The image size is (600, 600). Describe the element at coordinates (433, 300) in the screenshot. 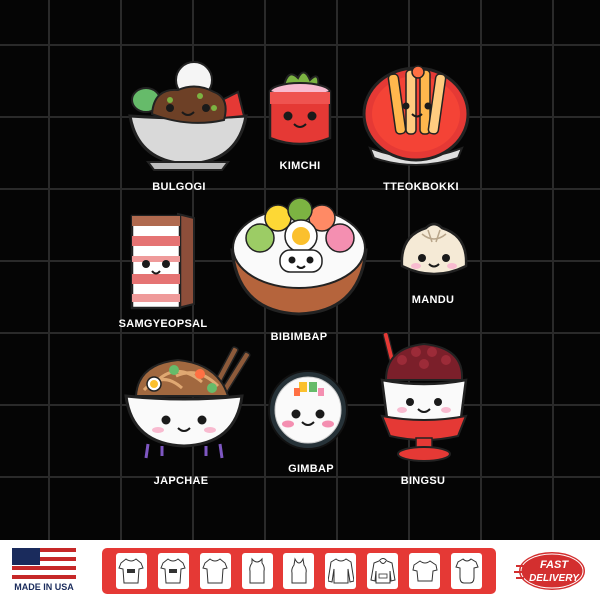

I see `food-label-mandu: MANDU` at that location.